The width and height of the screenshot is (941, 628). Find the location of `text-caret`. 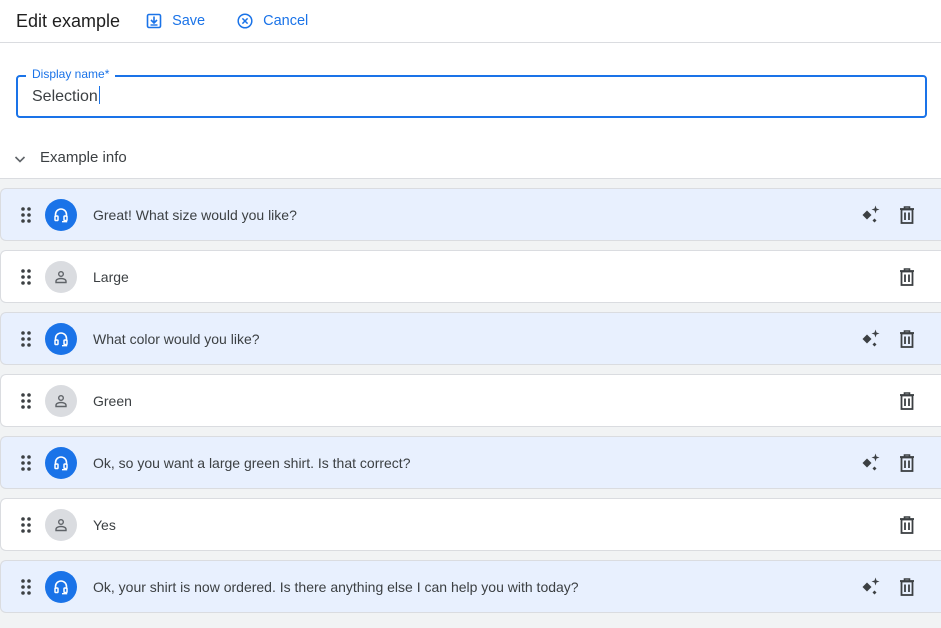

text-caret is located at coordinates (99, 95).